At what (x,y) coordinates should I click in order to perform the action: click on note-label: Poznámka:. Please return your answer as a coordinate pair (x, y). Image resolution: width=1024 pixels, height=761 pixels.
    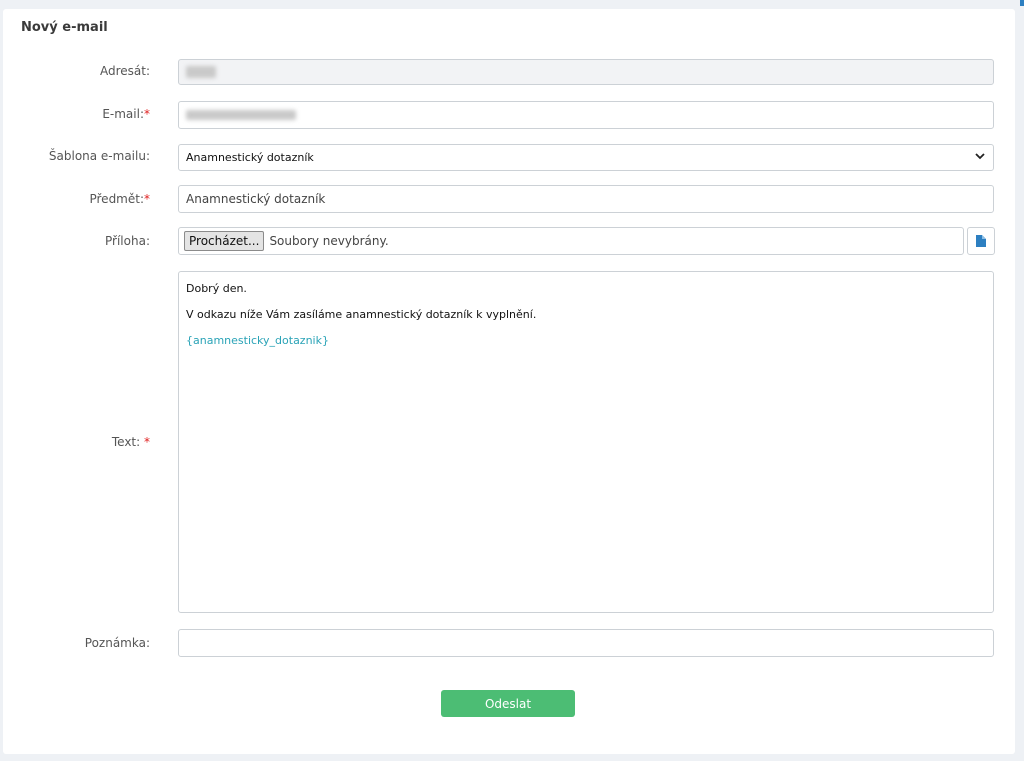
    Looking at the image, I should click on (117, 643).